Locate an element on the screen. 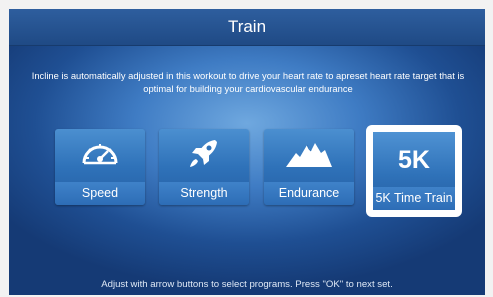  5k-icon: 5K is located at coordinates (414, 160).